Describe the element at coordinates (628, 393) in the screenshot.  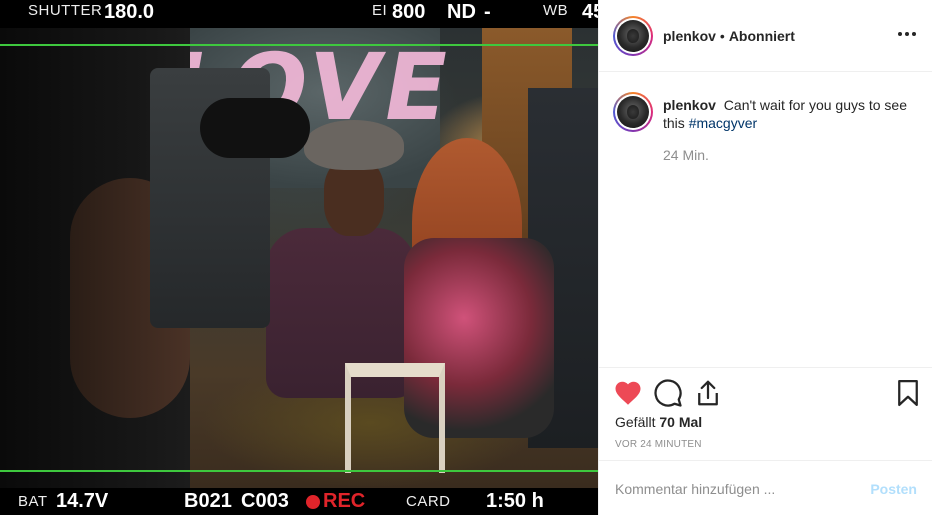
I see `heart-filled-icon` at that location.